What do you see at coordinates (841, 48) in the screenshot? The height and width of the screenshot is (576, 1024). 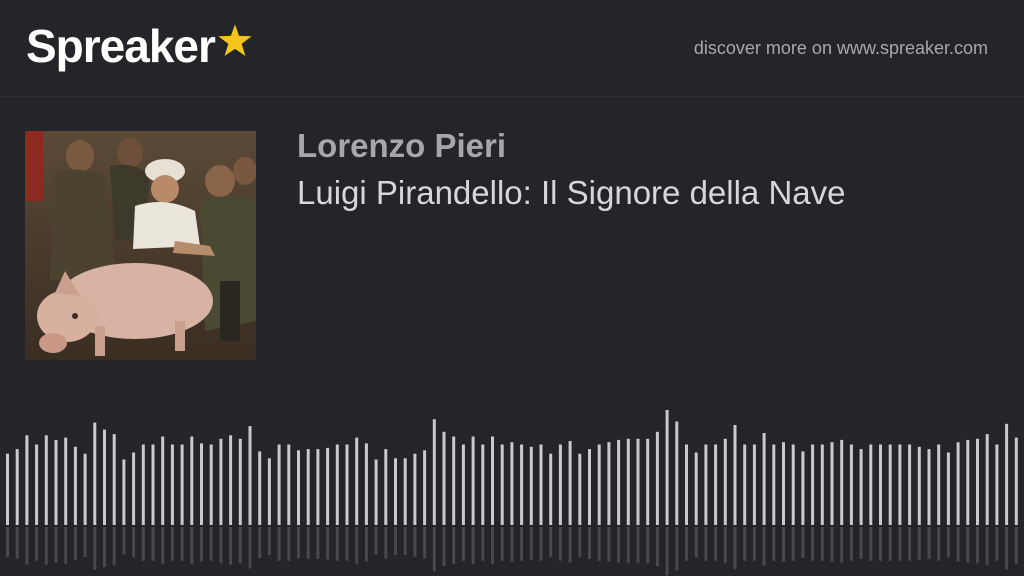 I see `discover-link: discover more on www.spreaker.com` at bounding box center [841, 48].